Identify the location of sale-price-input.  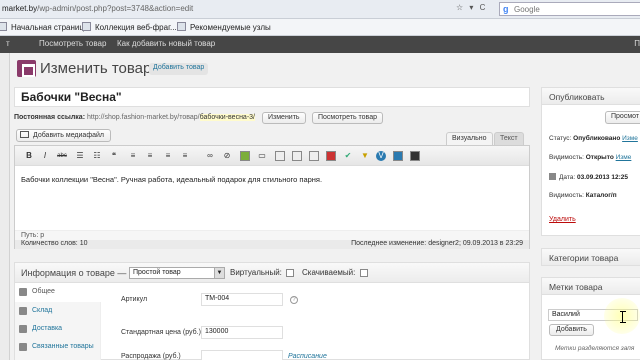
(242, 355).